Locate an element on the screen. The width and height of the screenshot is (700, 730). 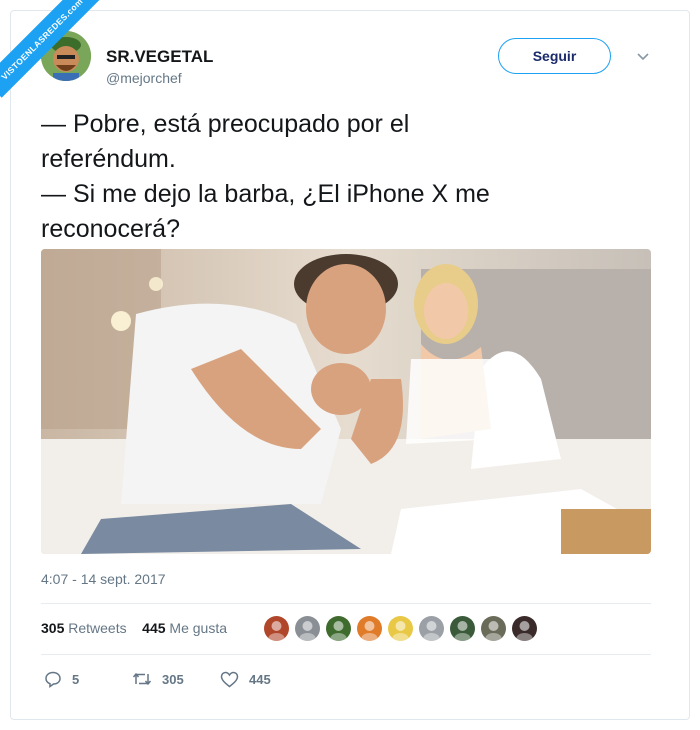
tweet-line: referéndum. is located at coordinates (108, 159).